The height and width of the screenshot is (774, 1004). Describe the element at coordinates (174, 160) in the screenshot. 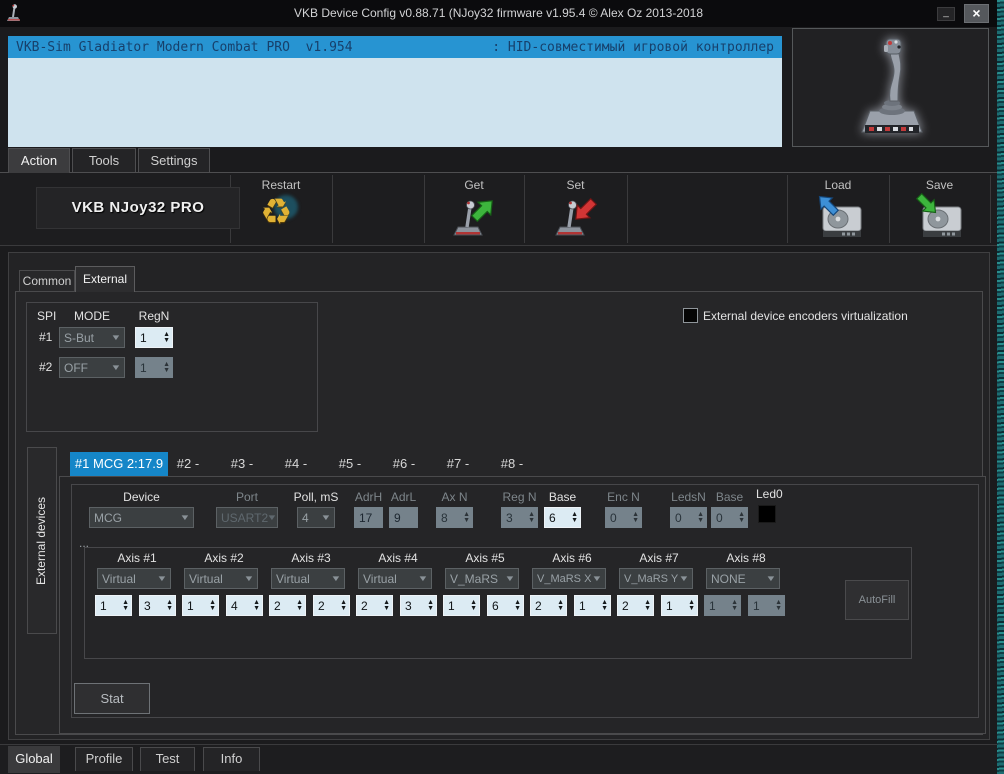

I see `menu-tab-settings: Settings` at that location.